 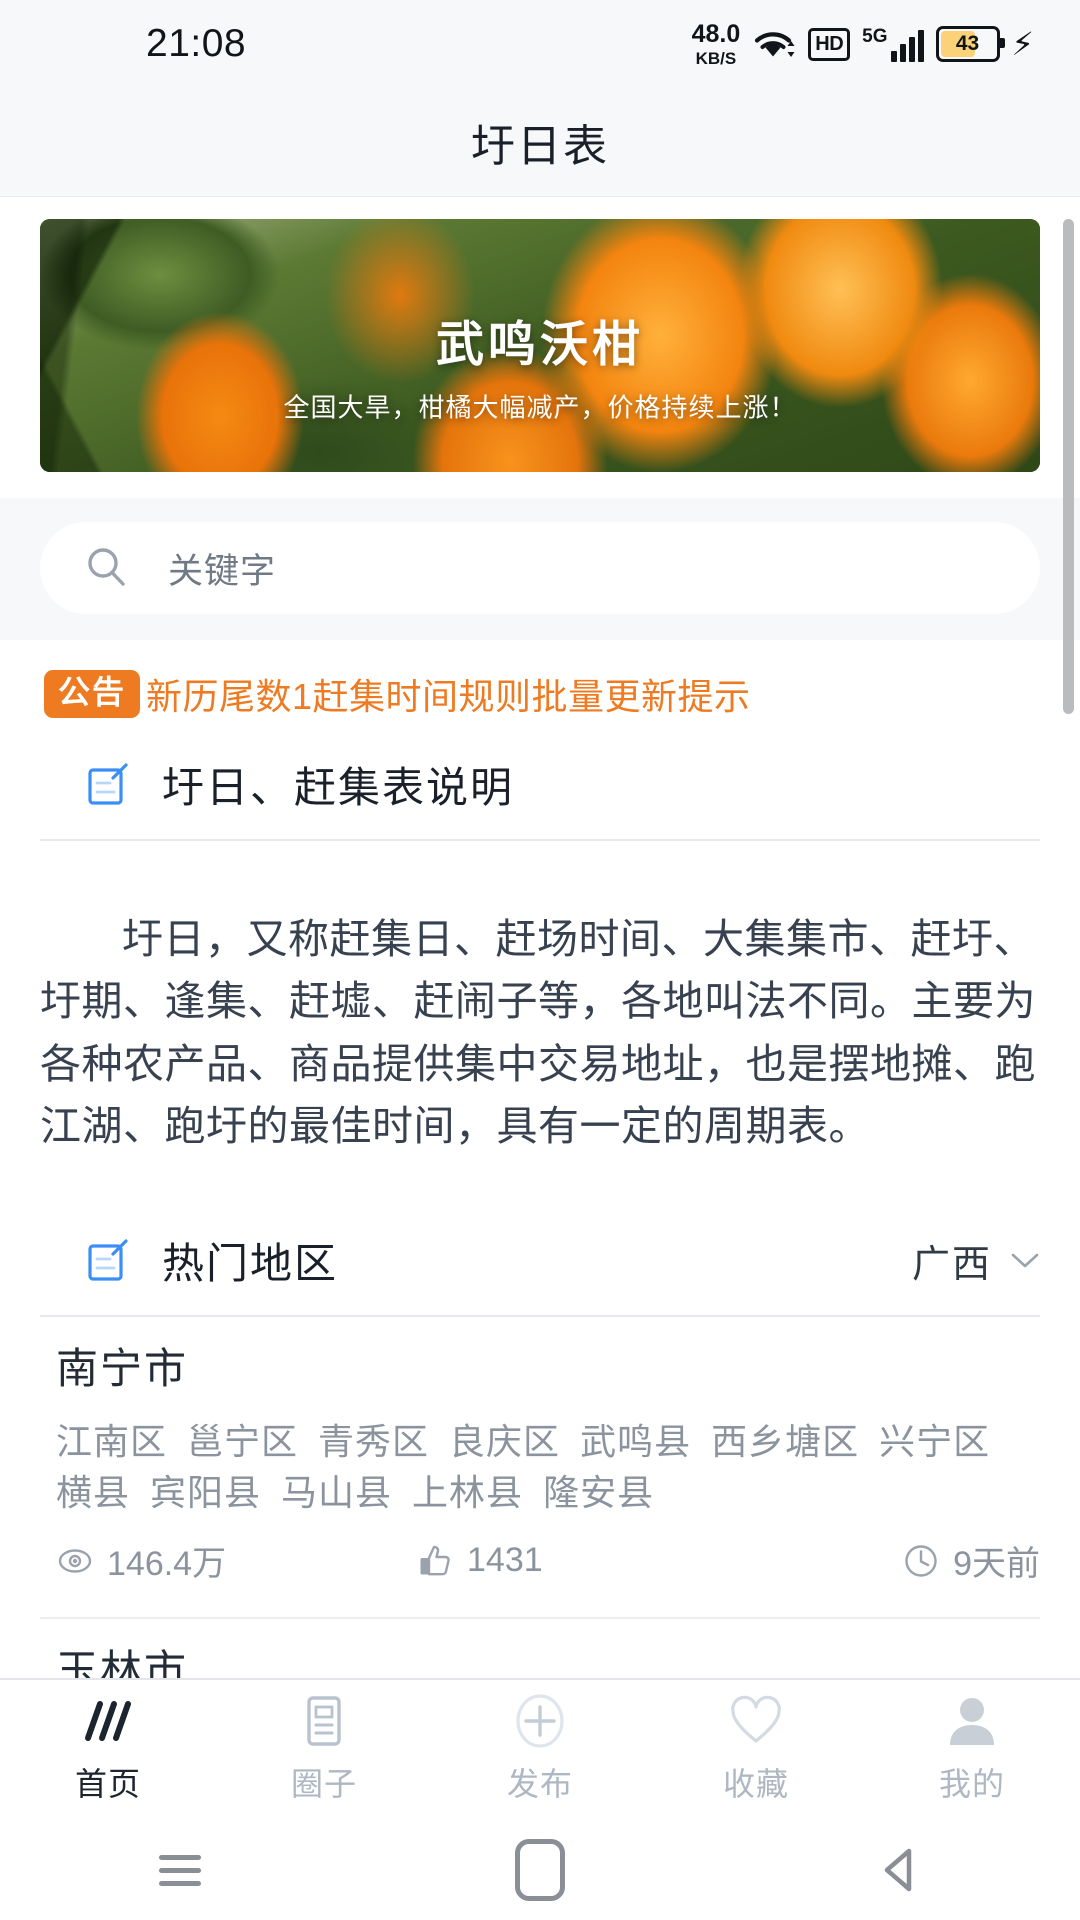 I want to click on hd-icon: HD, so click(x=829, y=44).